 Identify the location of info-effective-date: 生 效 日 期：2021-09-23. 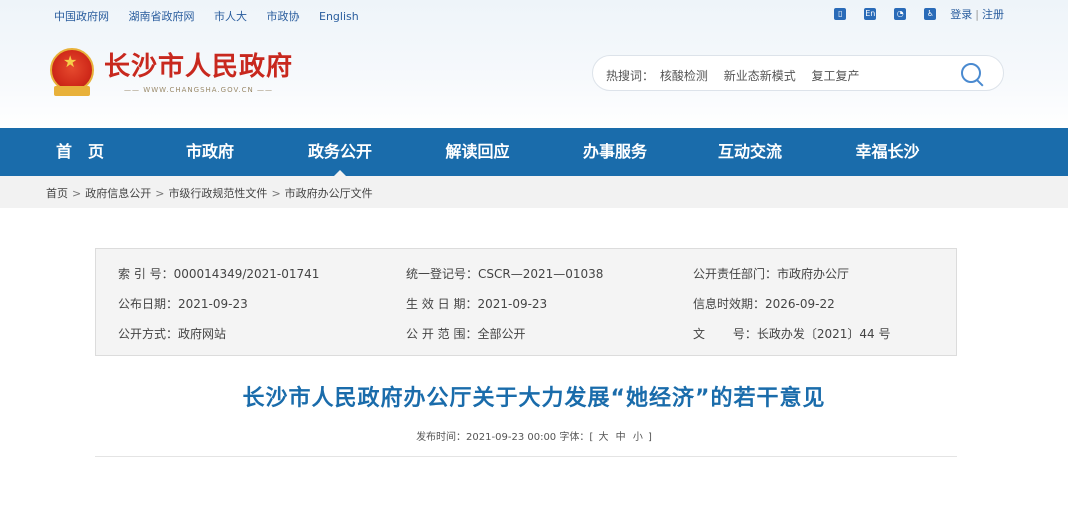
(477, 304).